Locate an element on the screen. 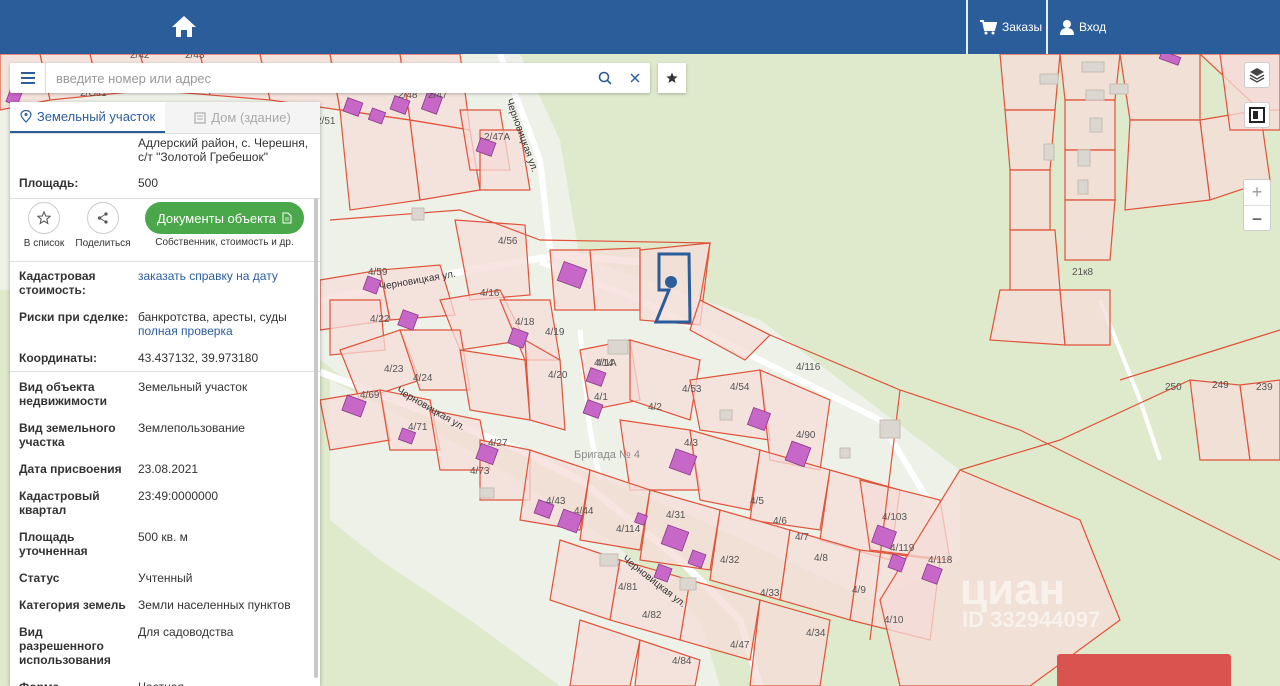 The image size is (1280, 686). favorites-button is located at coordinates (672, 78).